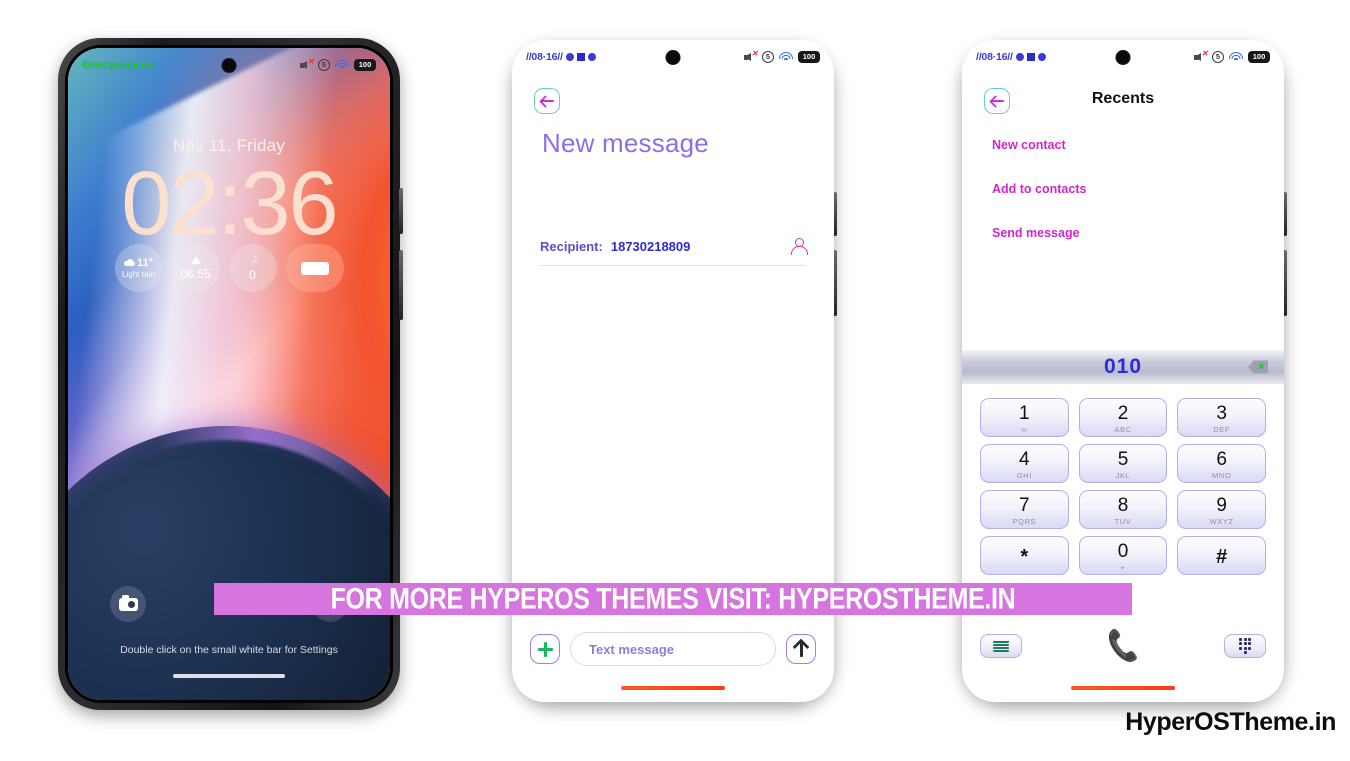 This screenshot has width=1350, height=761. I want to click on recipient-field: Recipient: 18730218809, so click(674, 252).